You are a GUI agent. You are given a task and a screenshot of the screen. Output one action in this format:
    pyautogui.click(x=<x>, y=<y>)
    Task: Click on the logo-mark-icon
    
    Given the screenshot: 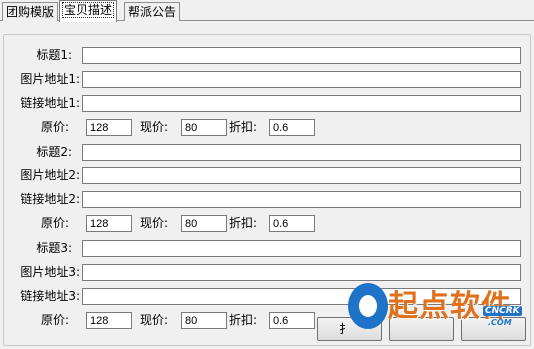 What is the action you would take?
    pyautogui.click(x=368, y=306)
    